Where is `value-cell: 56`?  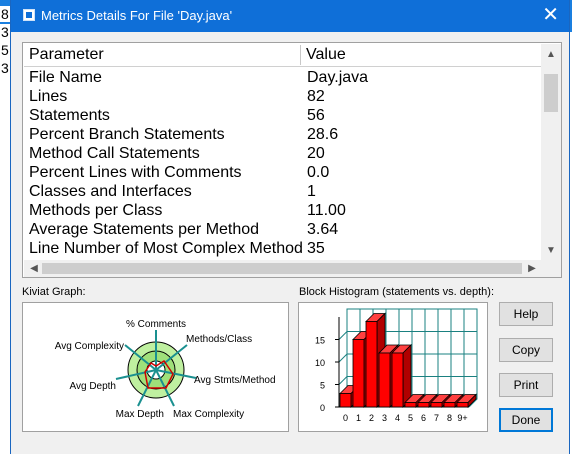
value-cell: 56 is located at coordinates (316, 115).